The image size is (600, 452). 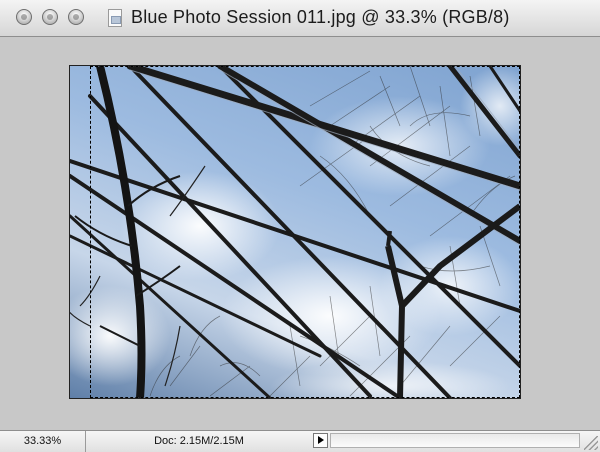 What do you see at coordinates (199, 441) in the screenshot?
I see `document-size-info: Doc: 2.15M/2.15M` at bounding box center [199, 441].